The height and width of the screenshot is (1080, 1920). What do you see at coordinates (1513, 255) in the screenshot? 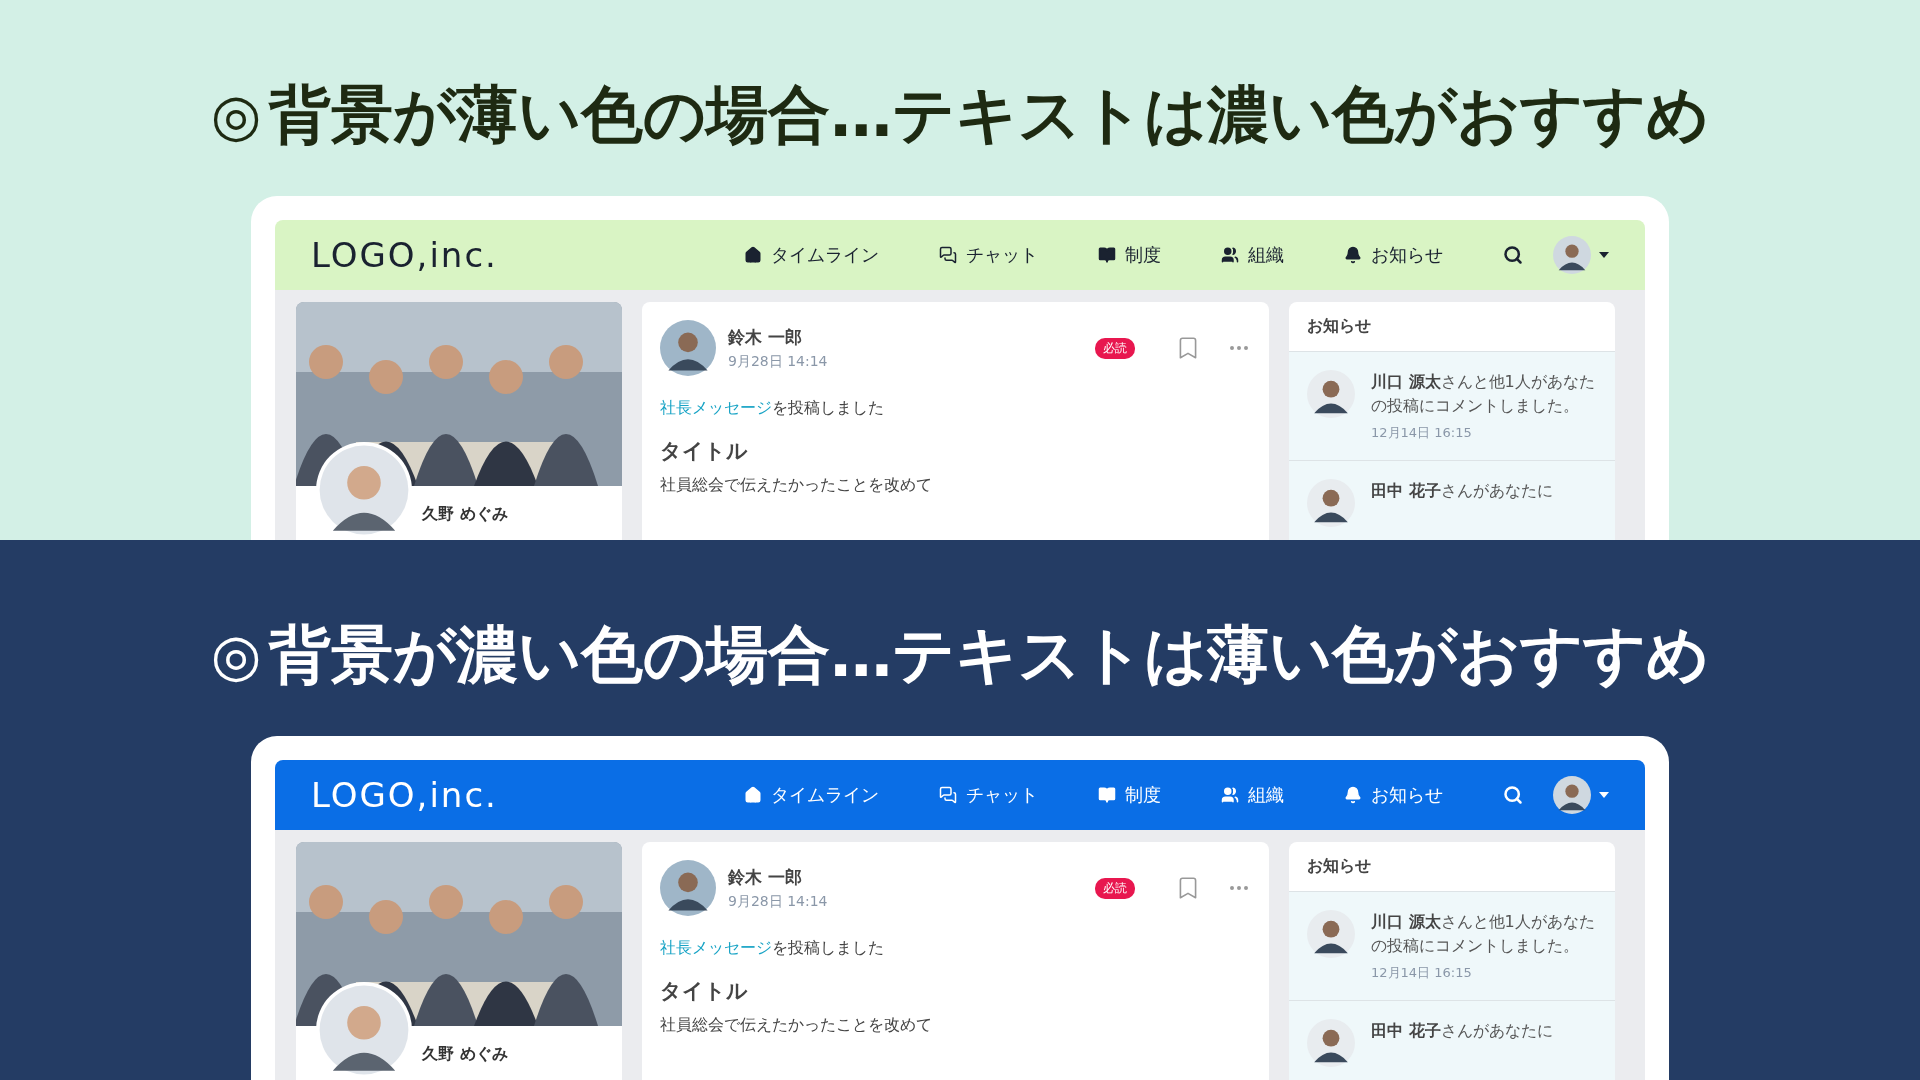
I see `search-button` at bounding box center [1513, 255].